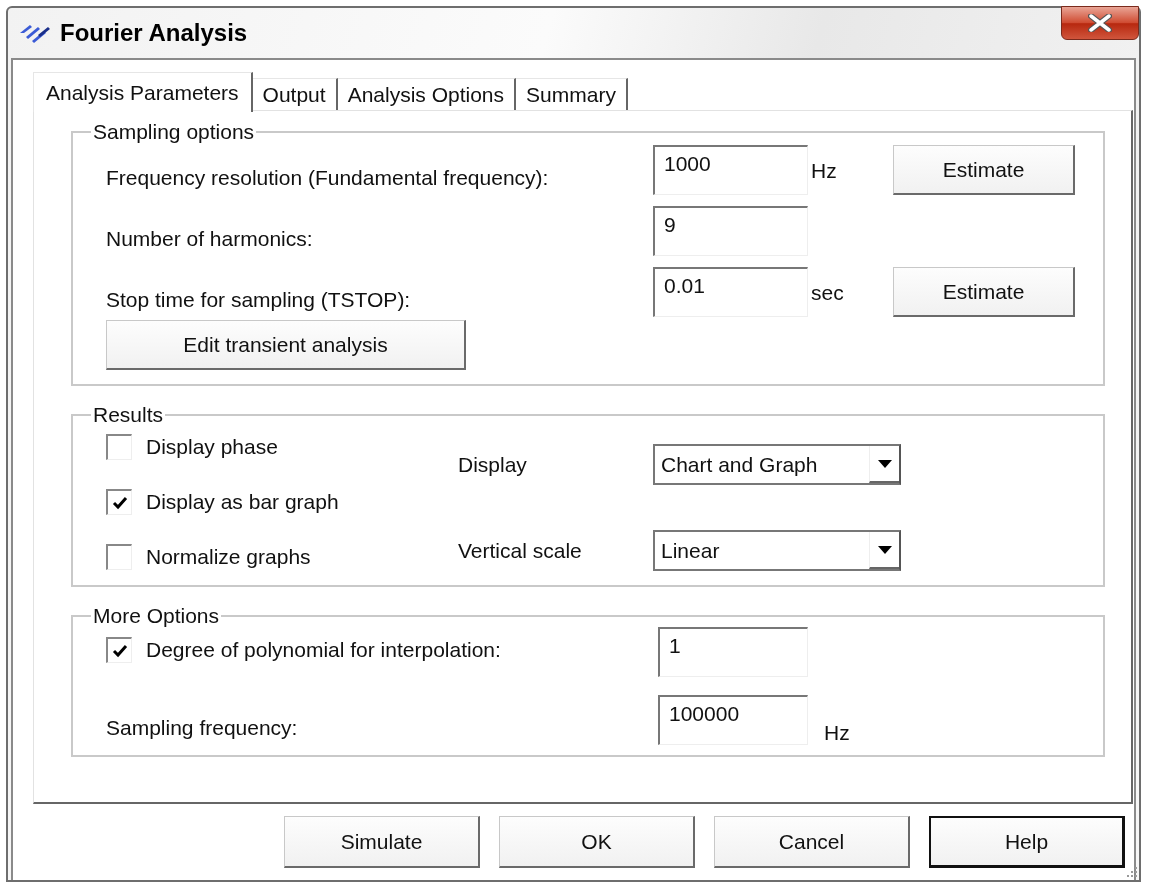 The width and height of the screenshot is (1149, 885). Describe the element at coordinates (812, 842) in the screenshot. I see `dialog-button: Cancel` at that location.